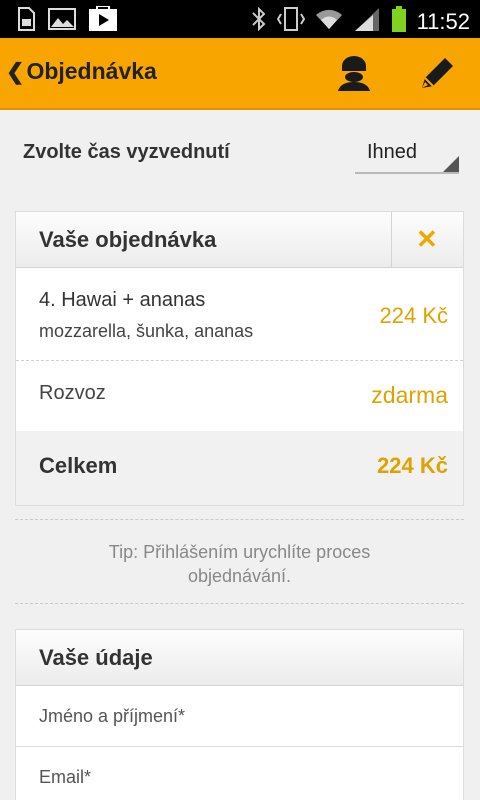 This screenshot has height=800, width=480. Describe the element at coordinates (122, 300) in the screenshot. I see `item-name: 4. Hawai + ananas` at that location.